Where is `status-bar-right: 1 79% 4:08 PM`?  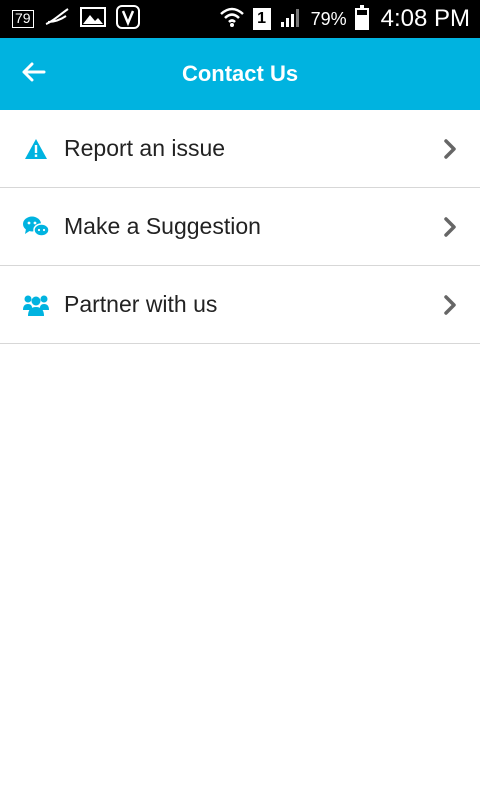 status-bar-right: 1 79% 4:08 PM is located at coordinates (344, 19).